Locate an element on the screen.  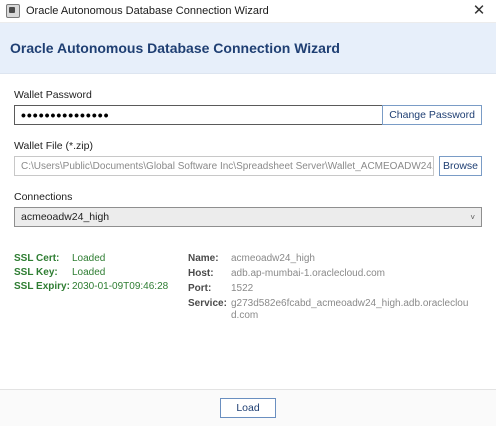
port-value: 1522 is located at coordinates (242, 288).